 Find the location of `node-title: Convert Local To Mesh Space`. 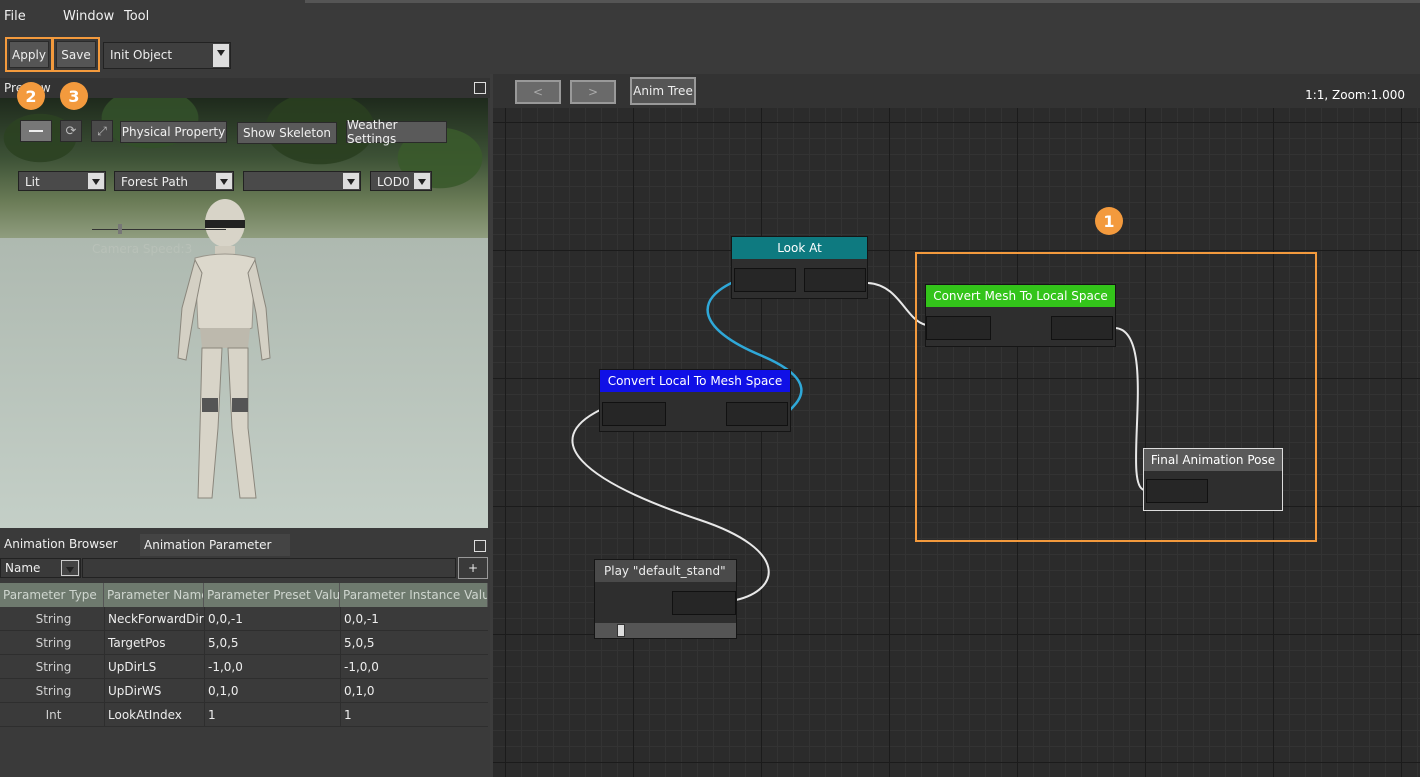

node-title: Convert Local To Mesh Space is located at coordinates (695, 381).